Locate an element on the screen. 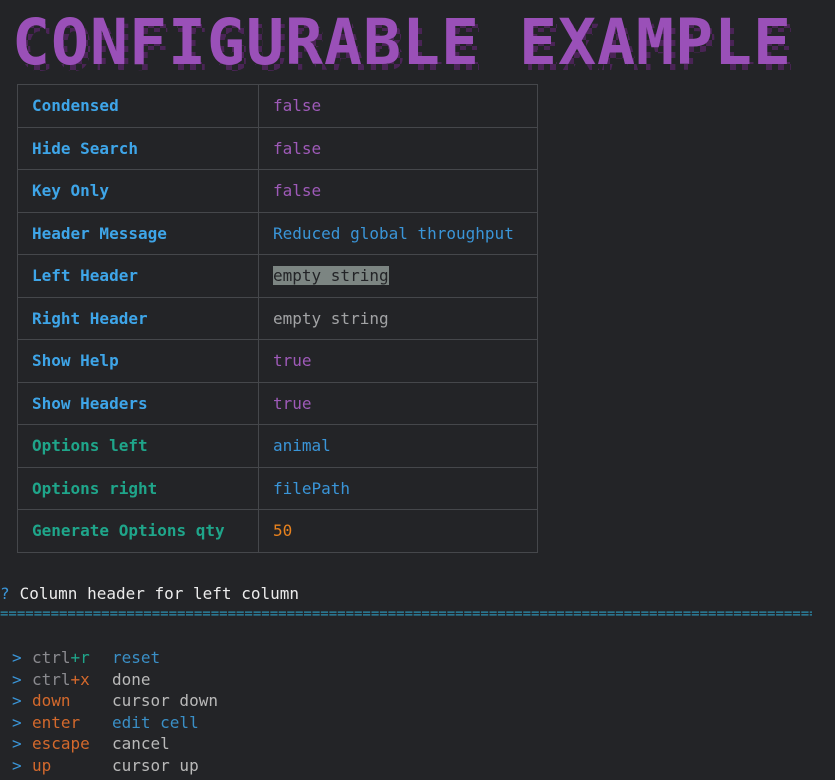 This screenshot has width=835, height=780. config-row: Condensed false is located at coordinates (277, 106).